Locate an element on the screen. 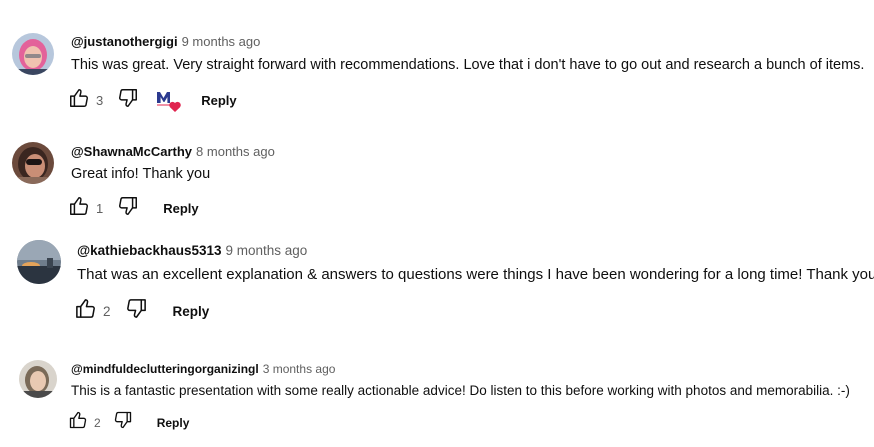 This screenshot has height=447, width=874. timestamp: 3 months ago is located at coordinates (299, 369).